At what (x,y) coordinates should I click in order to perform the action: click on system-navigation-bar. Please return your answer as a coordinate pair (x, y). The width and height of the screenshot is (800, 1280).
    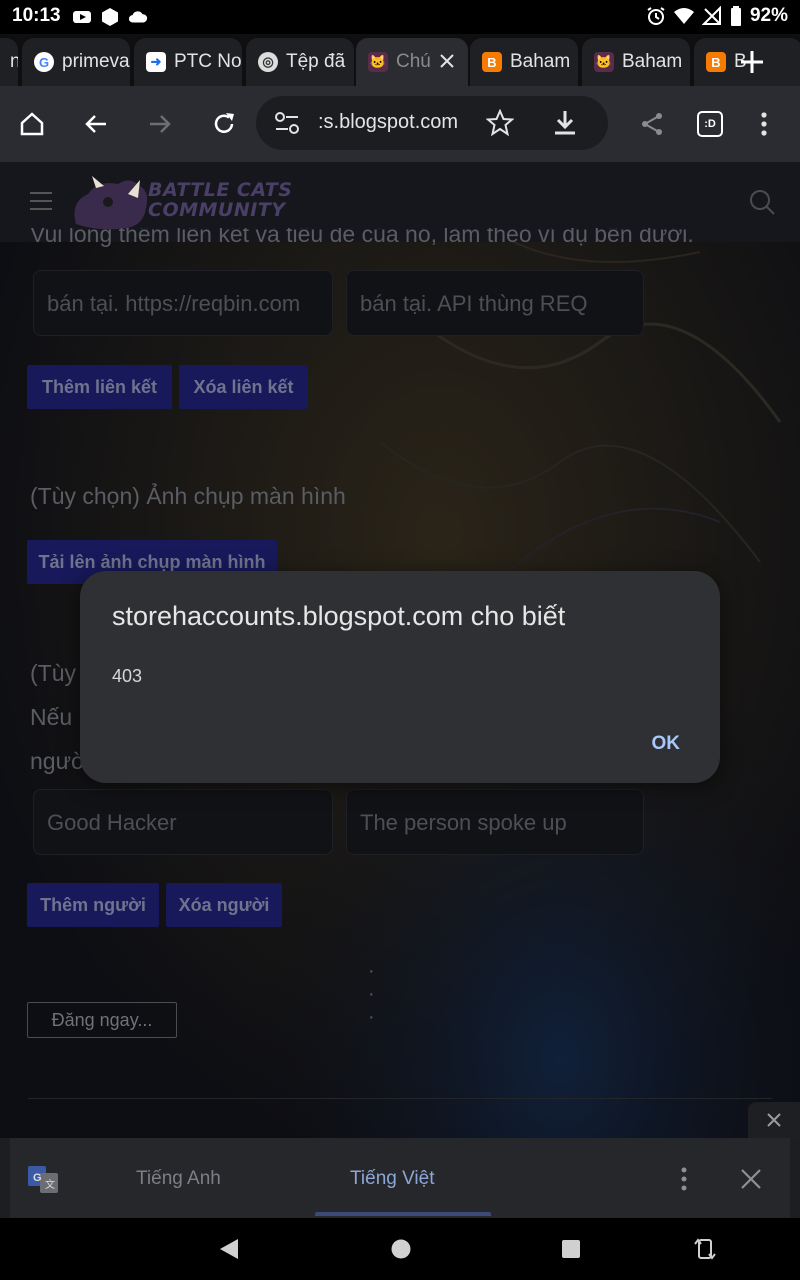
    Looking at the image, I should click on (400, 1249).